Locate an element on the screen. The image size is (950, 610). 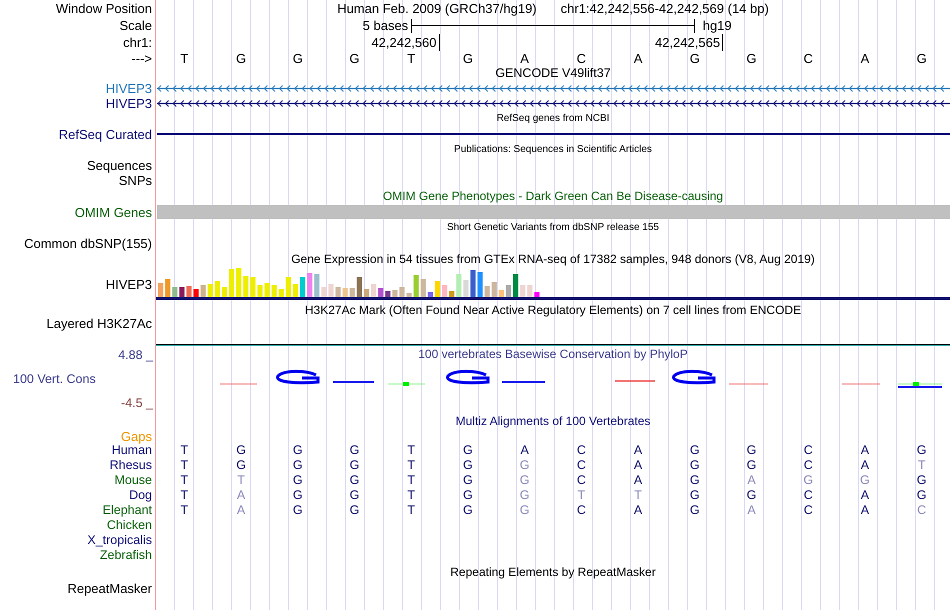
track-label: RepeatMasker is located at coordinates (109, 588).